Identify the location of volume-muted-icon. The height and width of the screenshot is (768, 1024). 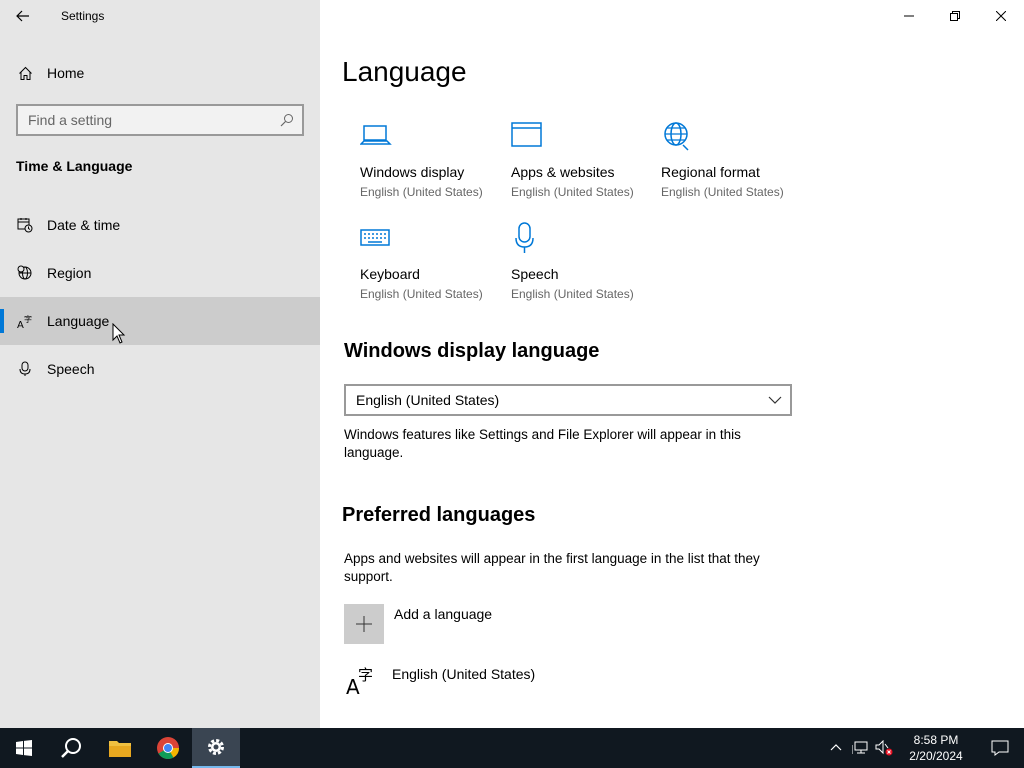
(884, 748).